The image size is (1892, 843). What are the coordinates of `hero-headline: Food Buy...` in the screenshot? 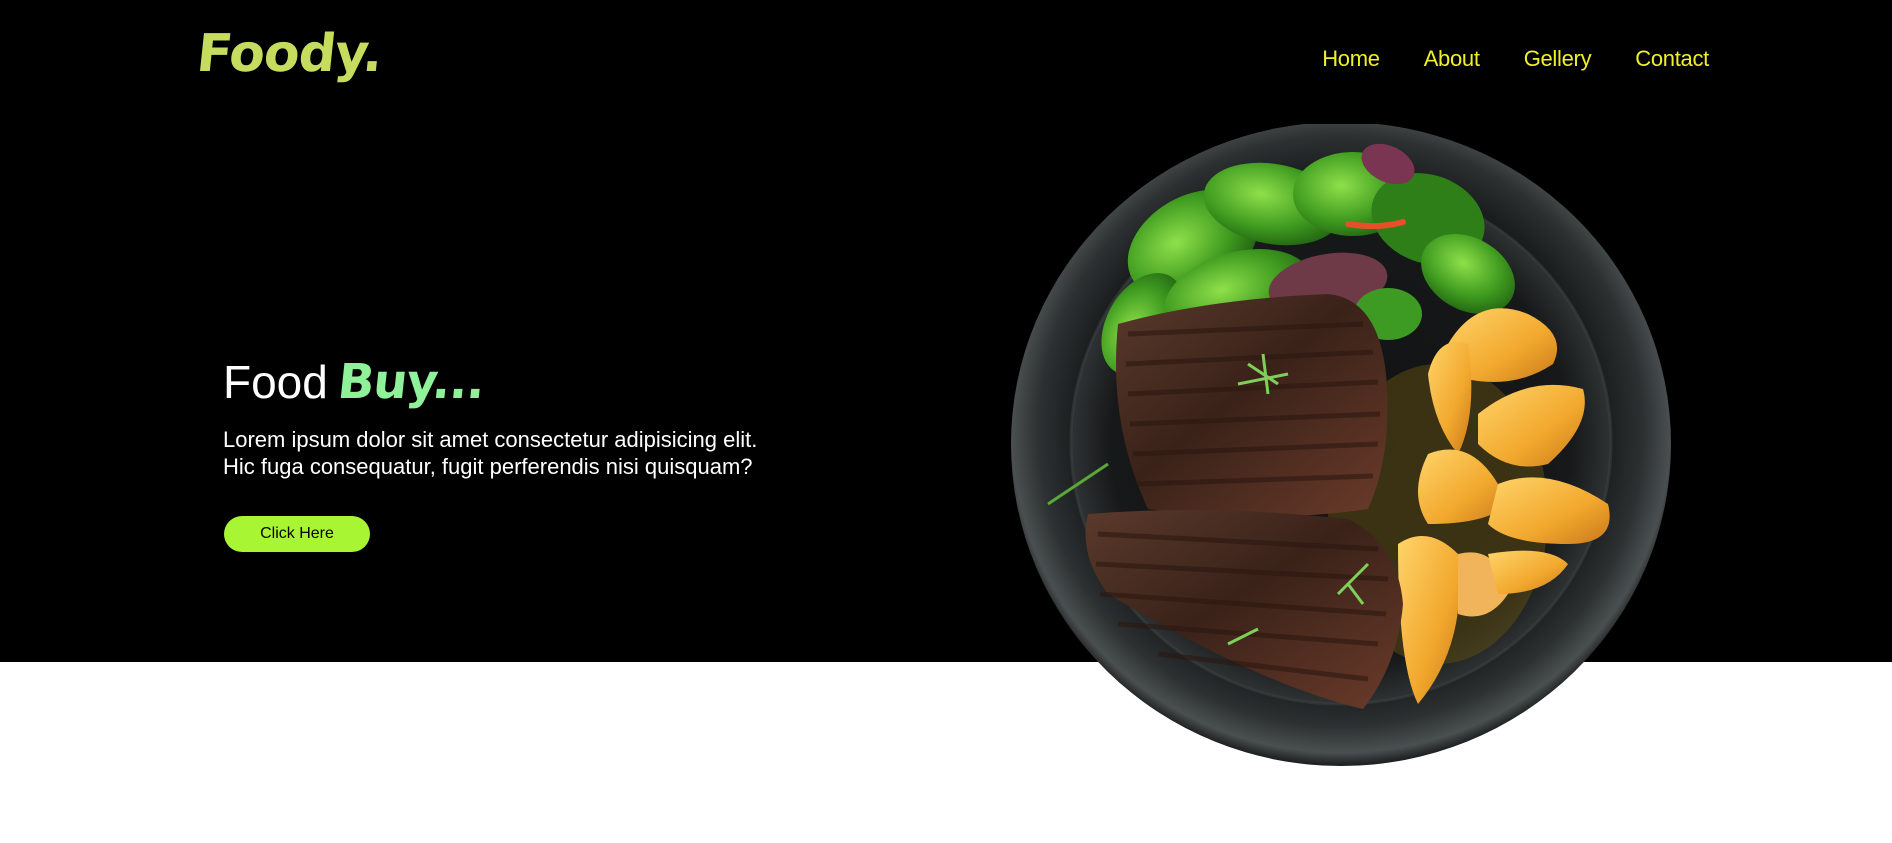 It's located at (355, 382).